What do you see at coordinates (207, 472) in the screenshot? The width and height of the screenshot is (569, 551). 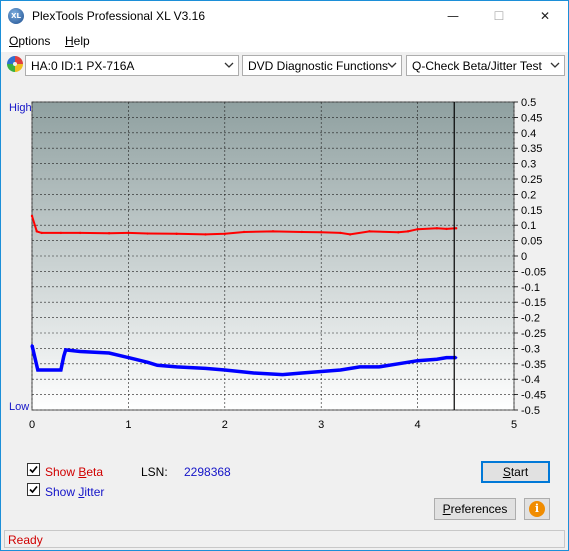 I see `lsn-value: 2298368` at bounding box center [207, 472].